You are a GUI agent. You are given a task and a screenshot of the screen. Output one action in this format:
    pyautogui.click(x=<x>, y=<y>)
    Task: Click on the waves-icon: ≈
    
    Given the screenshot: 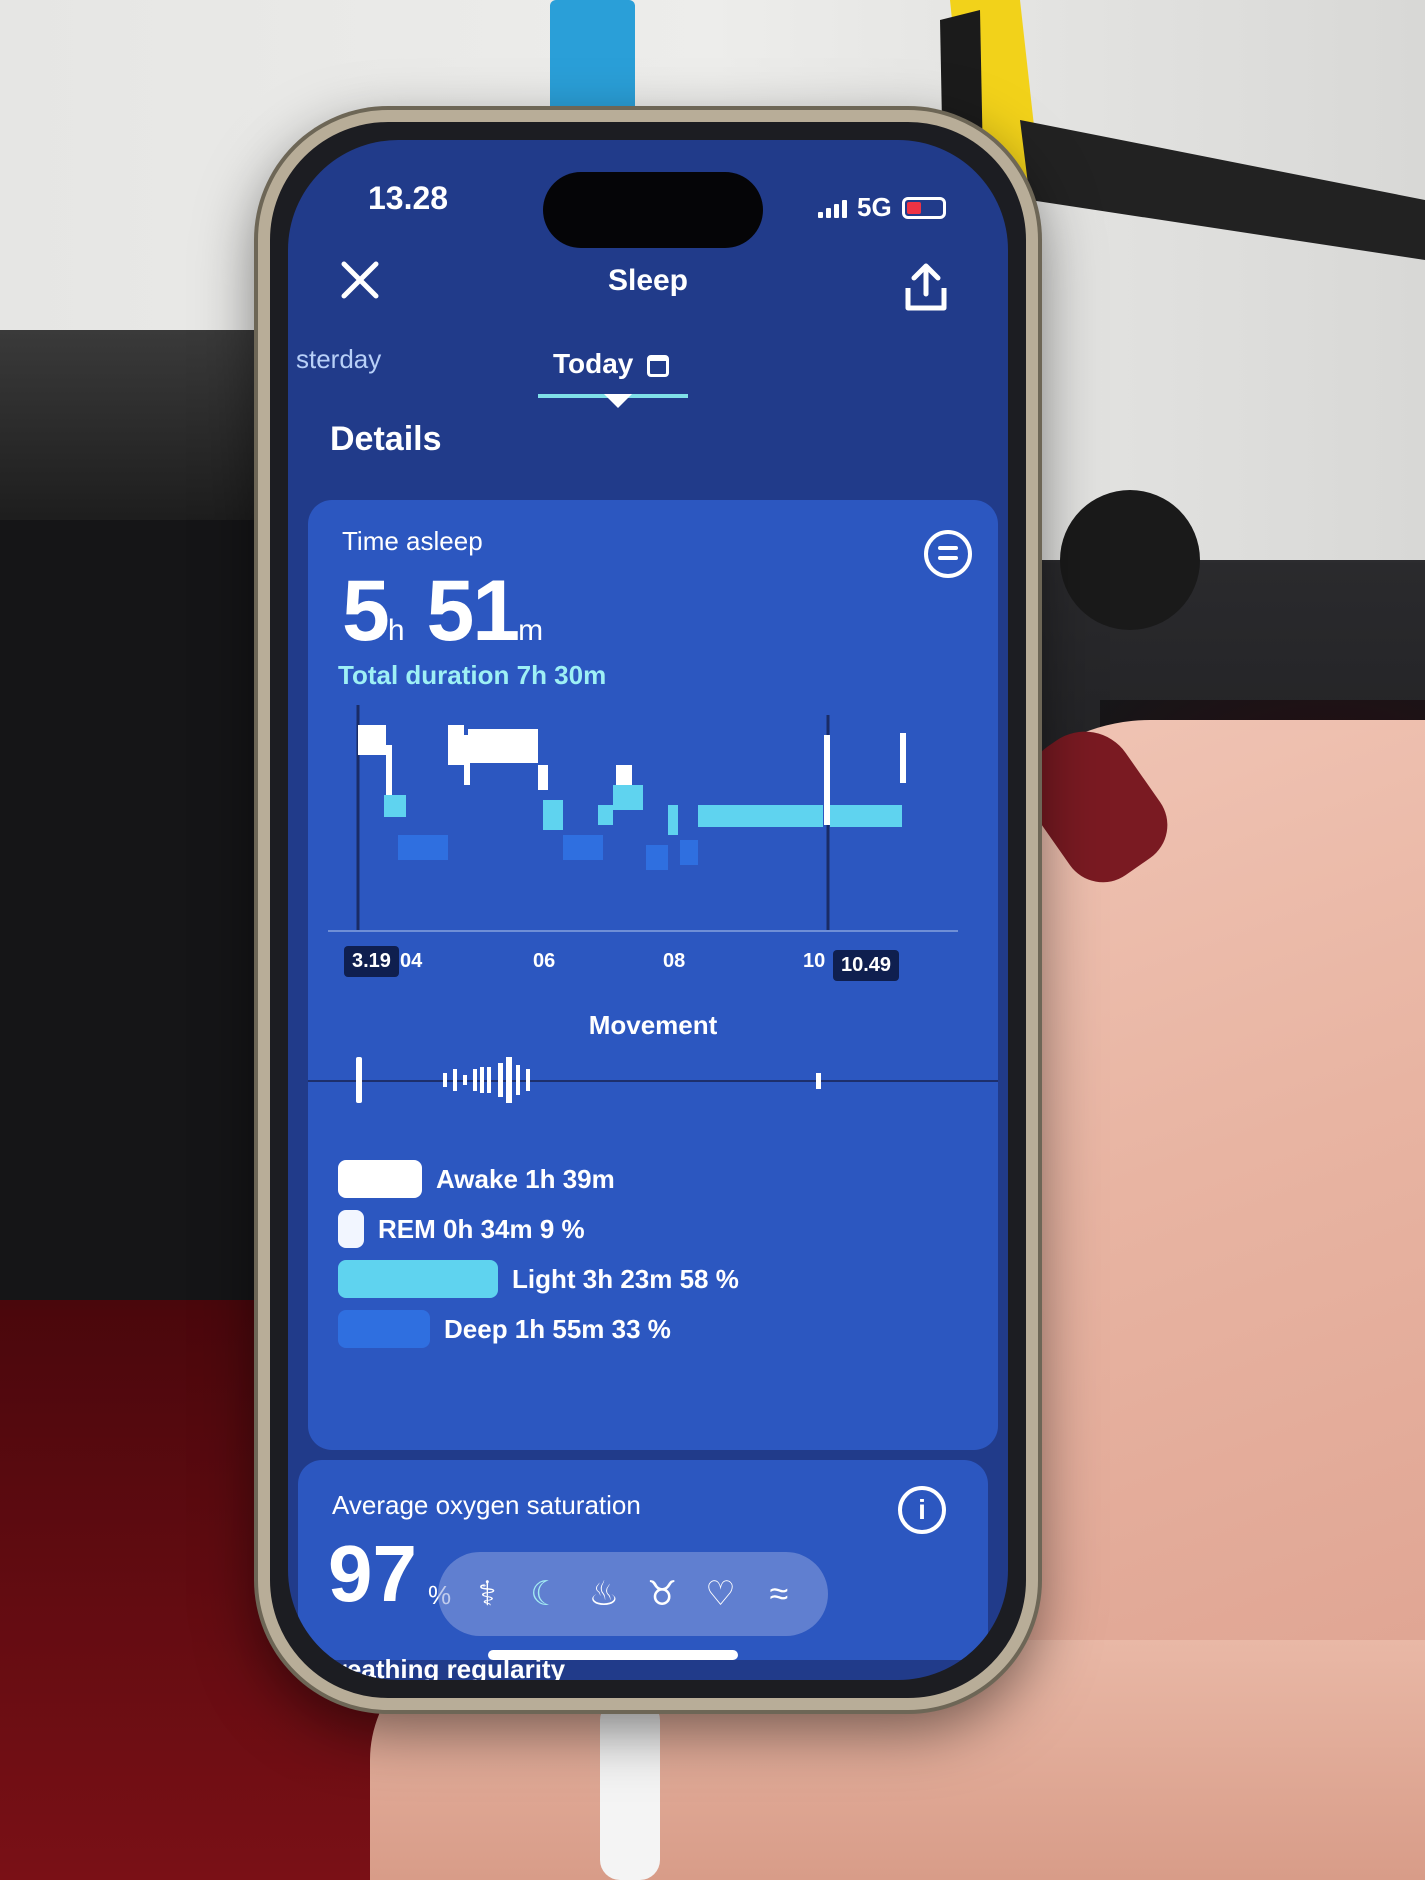 What is the action you would take?
    pyautogui.click(x=779, y=1594)
    